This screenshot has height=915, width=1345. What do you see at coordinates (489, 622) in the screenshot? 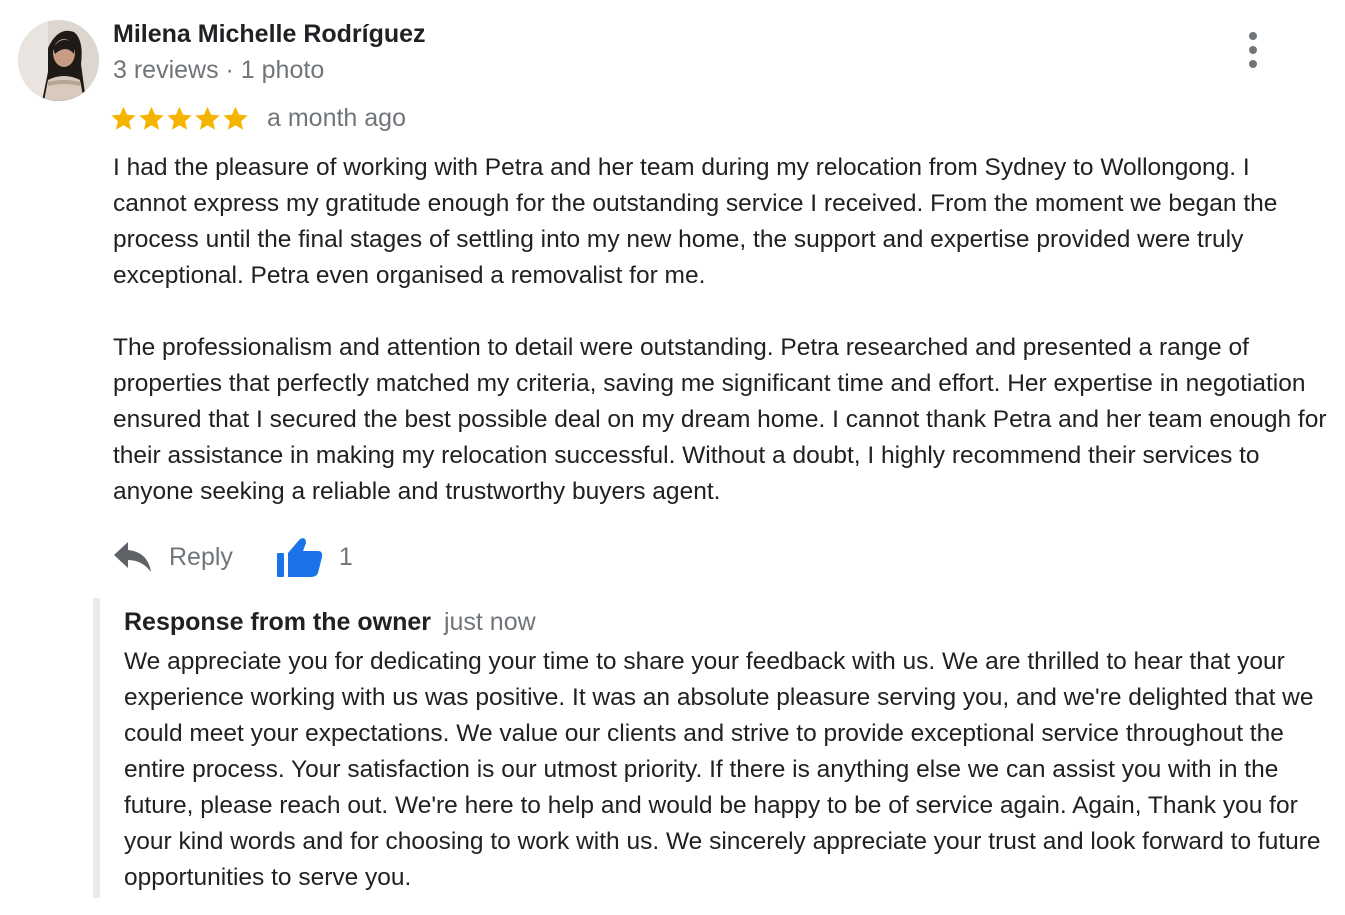
I see `owner-response-time: just now` at bounding box center [489, 622].